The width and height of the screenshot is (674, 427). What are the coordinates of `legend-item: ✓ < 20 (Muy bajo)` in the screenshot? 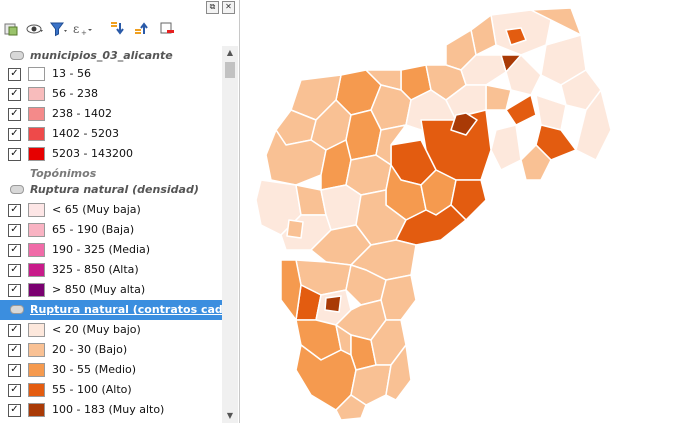 It's located at (111, 330).